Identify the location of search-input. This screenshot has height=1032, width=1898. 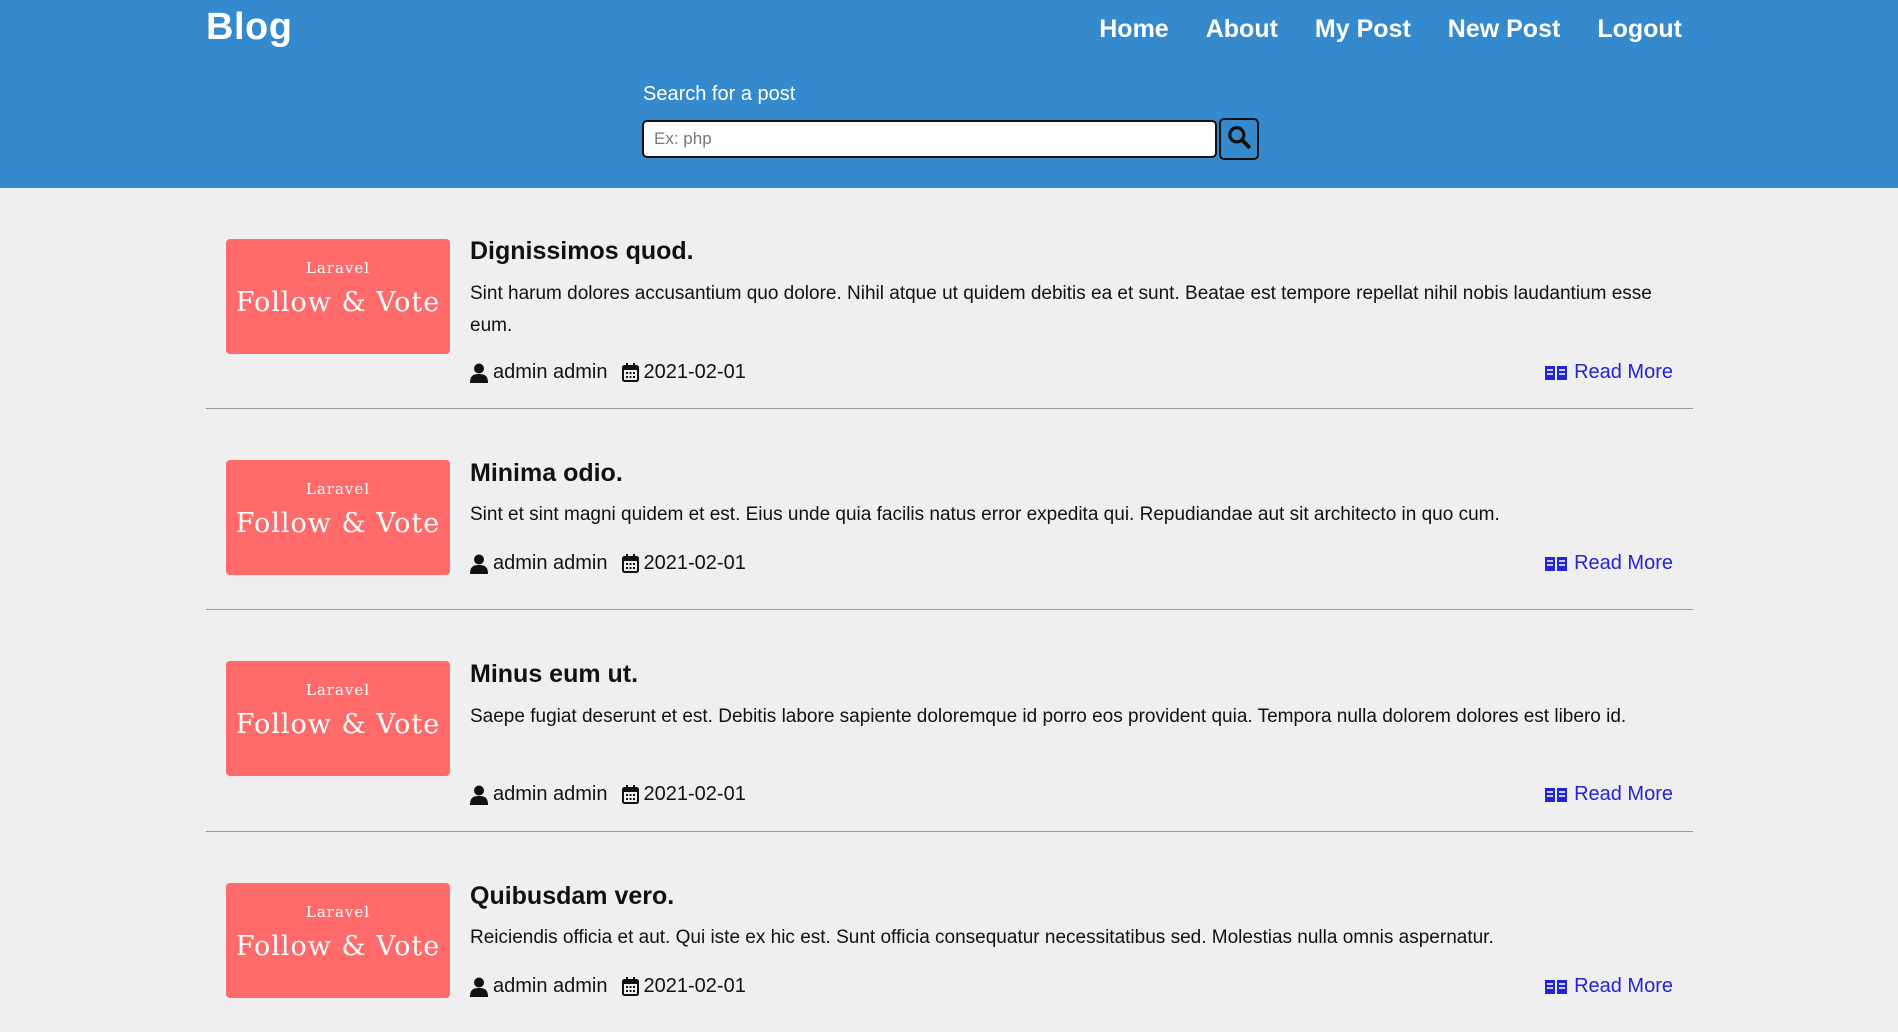
(929, 139).